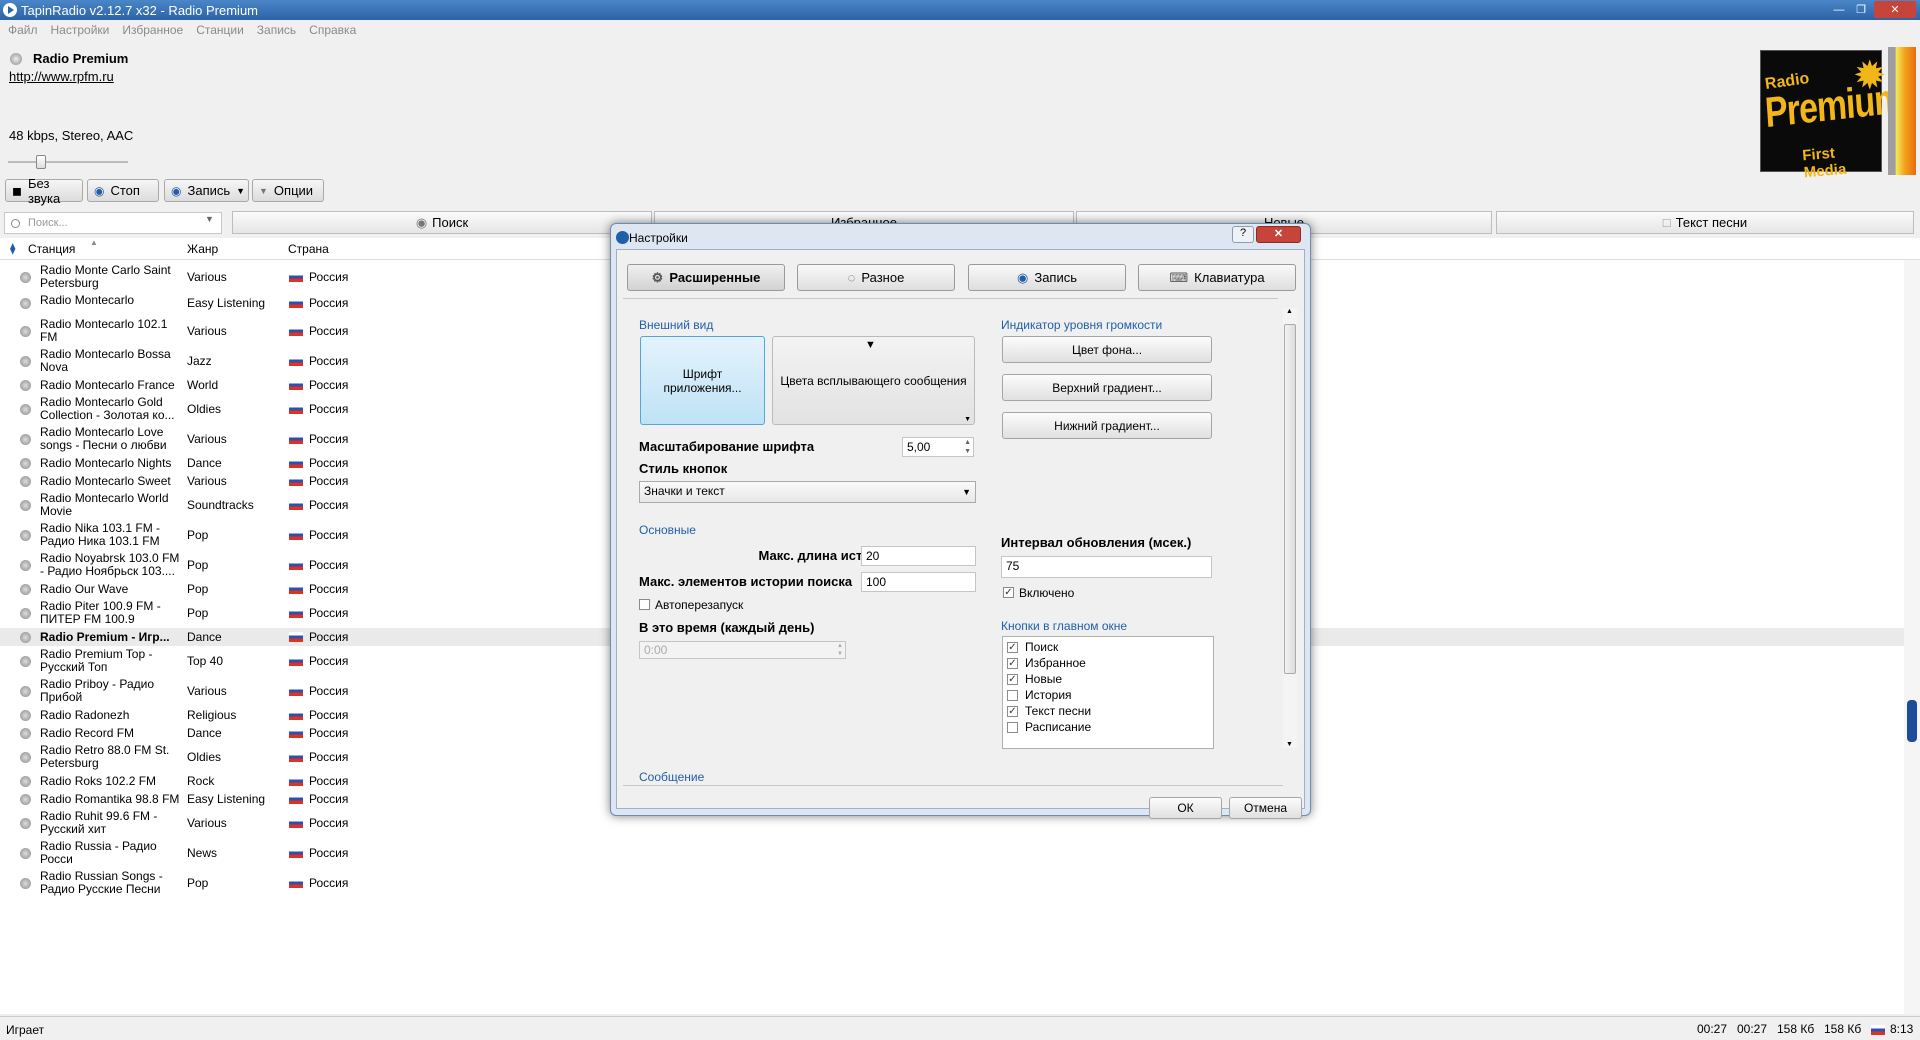 The width and height of the screenshot is (1920, 1040). I want to click on dialog-scrollbar: ▲ ▼, so click(1290, 528).